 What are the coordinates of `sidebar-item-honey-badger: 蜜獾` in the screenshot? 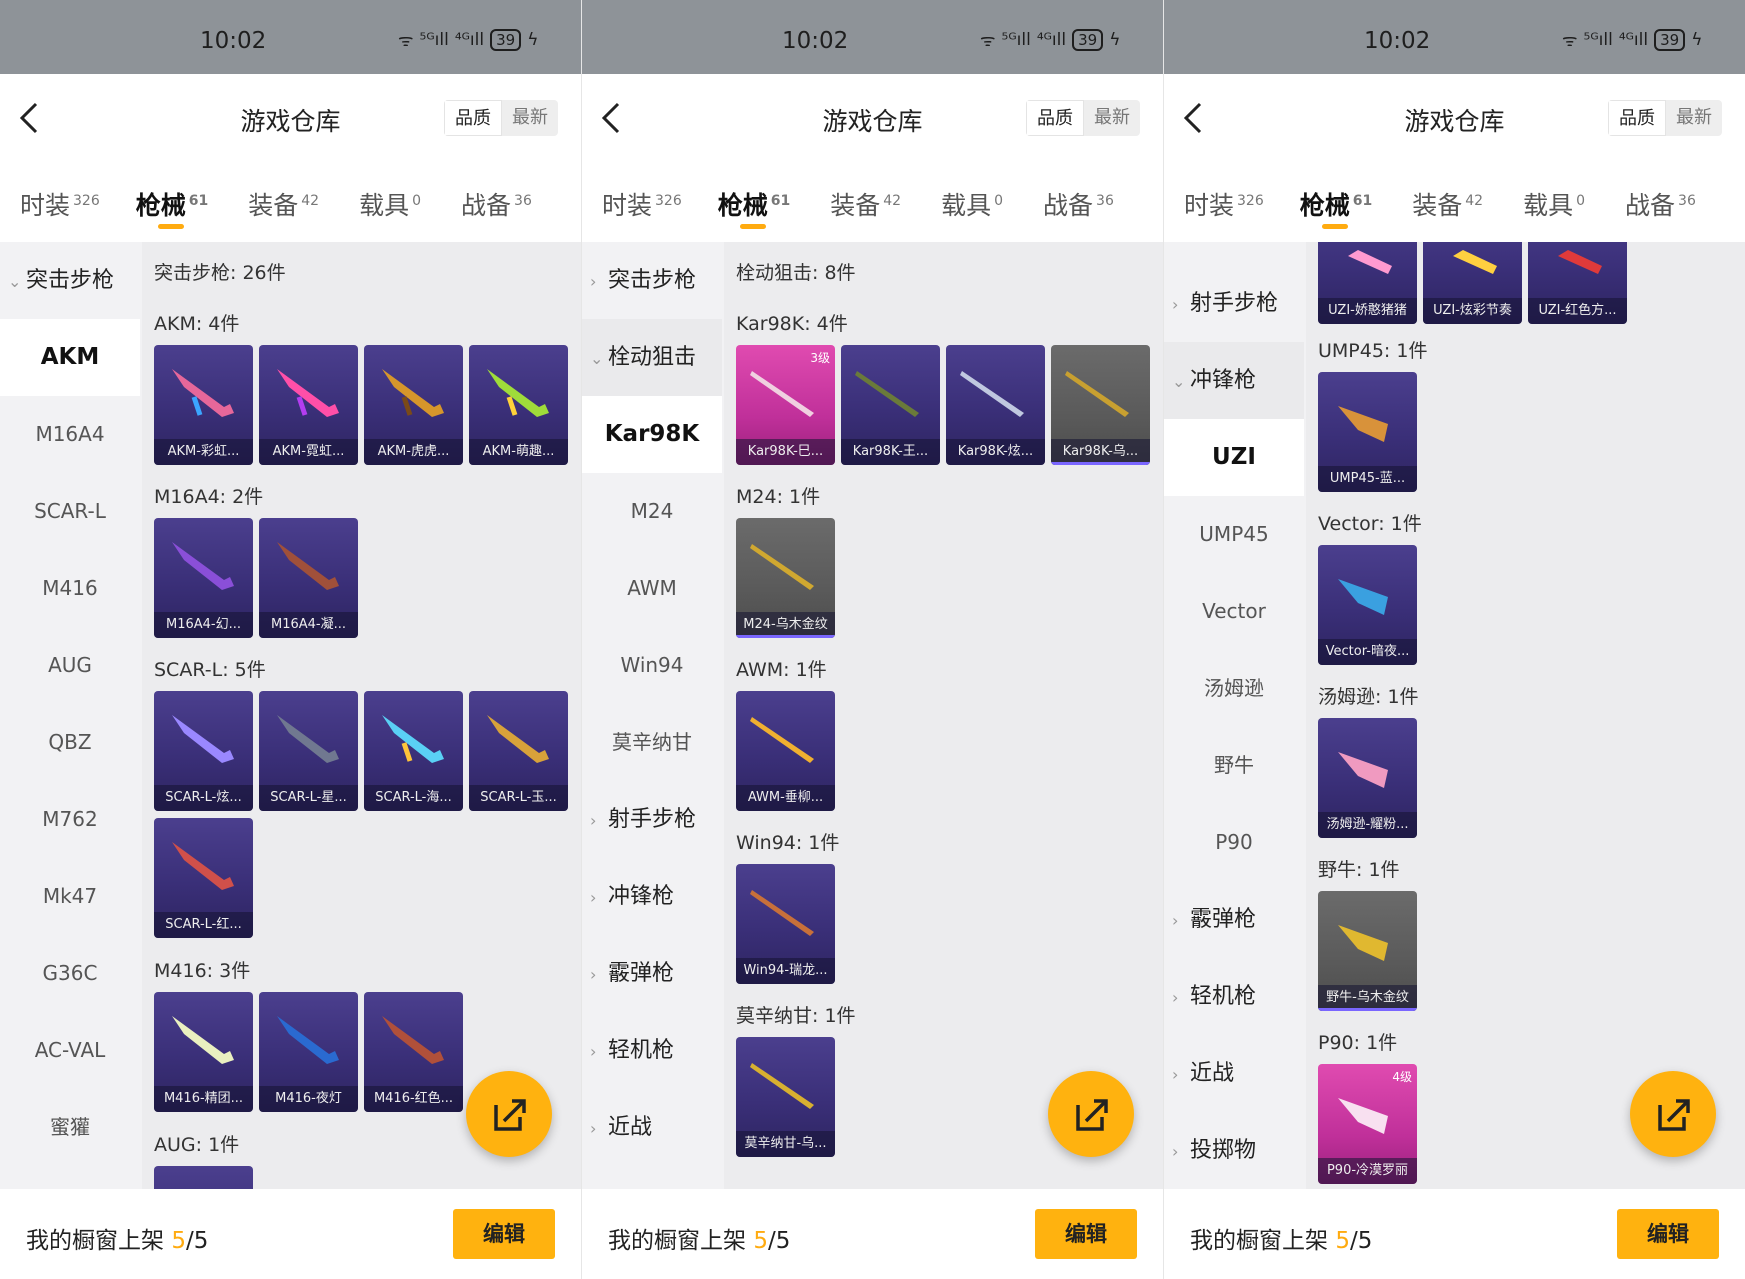 It's located at (70, 1127).